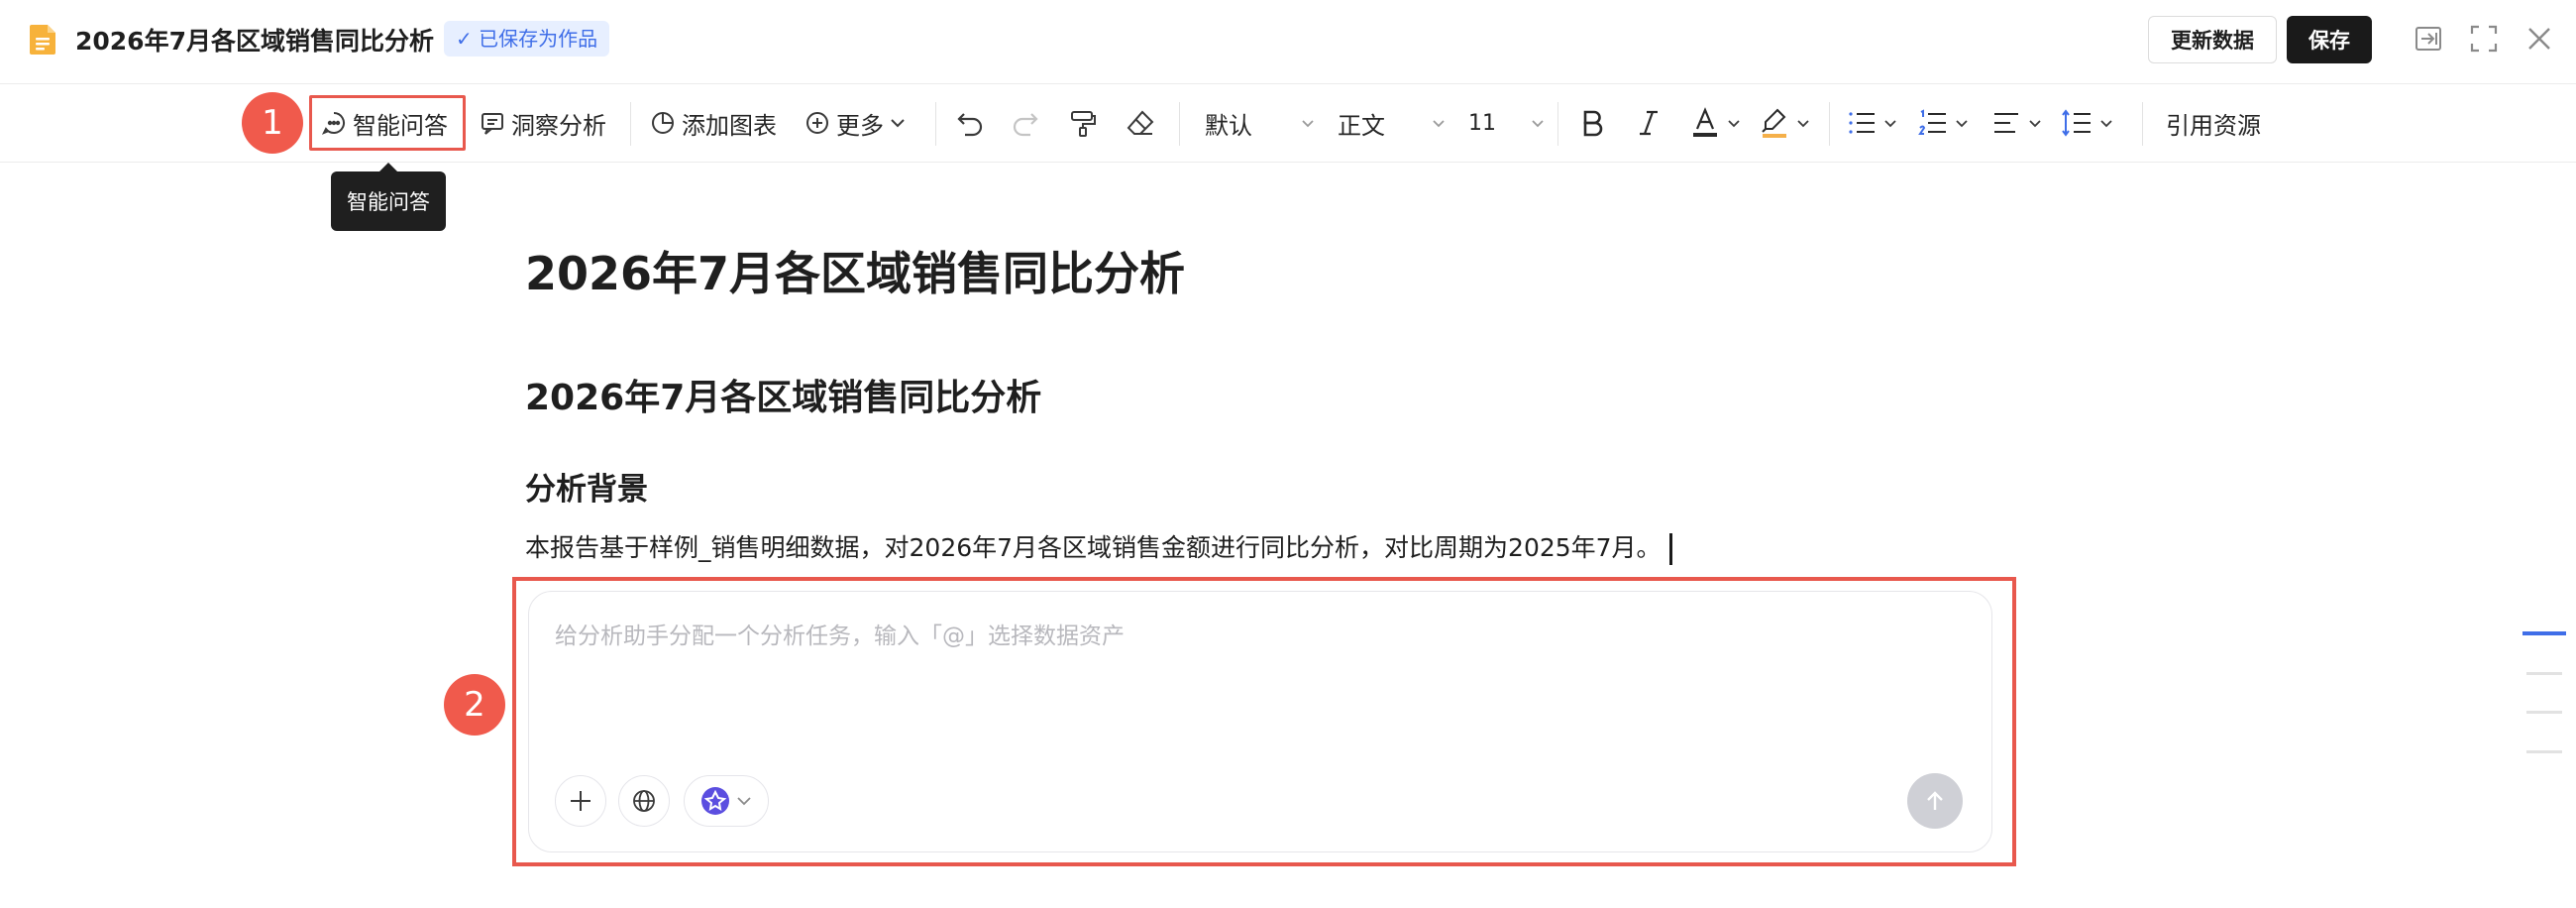  What do you see at coordinates (783, 398) in the screenshot?
I see `document-heading-2: 2026年7月各区域销售同比分析` at bounding box center [783, 398].